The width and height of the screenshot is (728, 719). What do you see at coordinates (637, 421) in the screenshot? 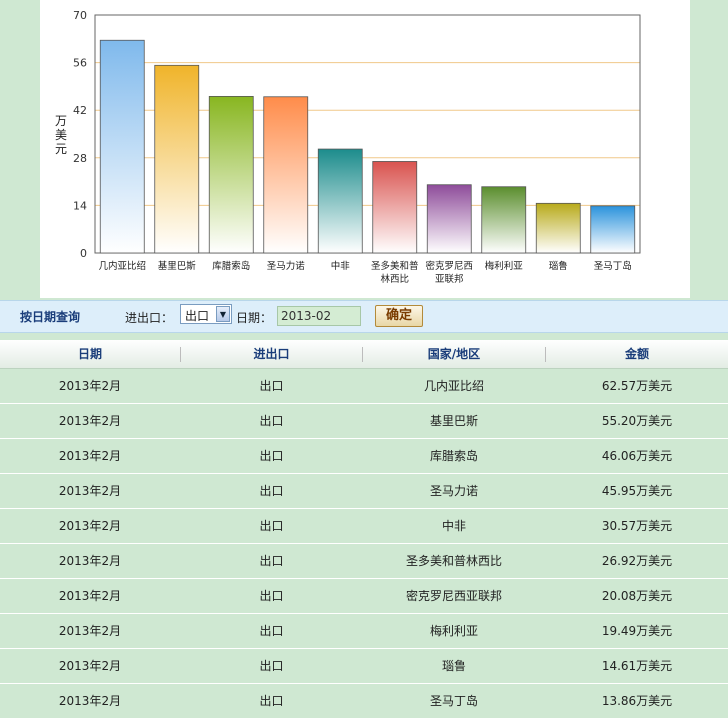
I see `cell-amount: 55.20万美元` at bounding box center [637, 421].